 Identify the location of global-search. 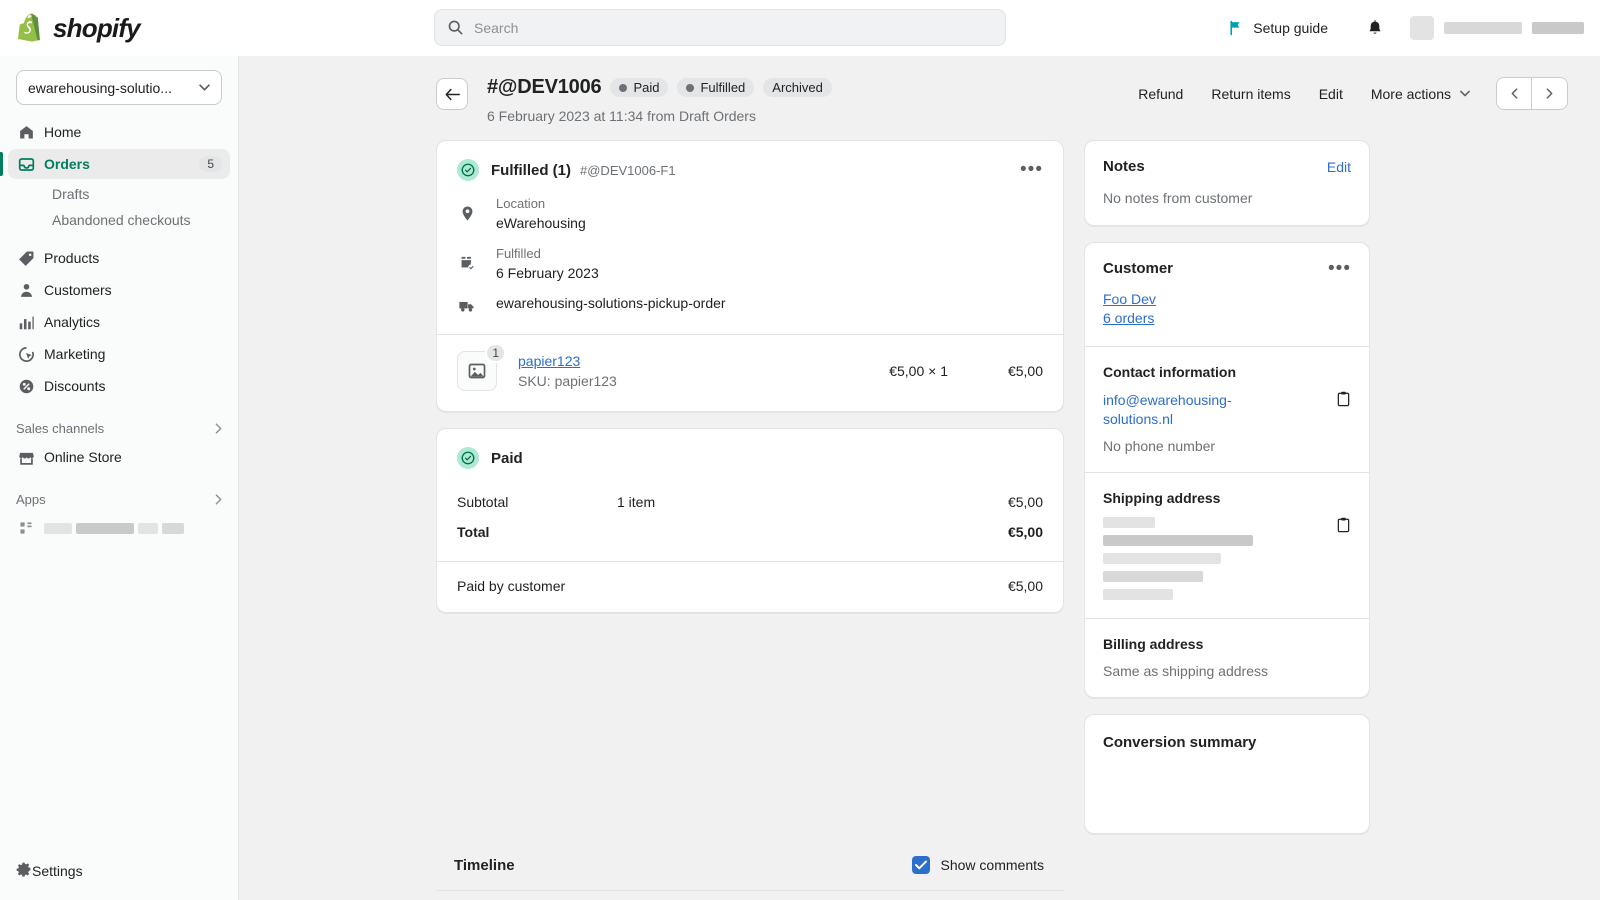
(720, 27).